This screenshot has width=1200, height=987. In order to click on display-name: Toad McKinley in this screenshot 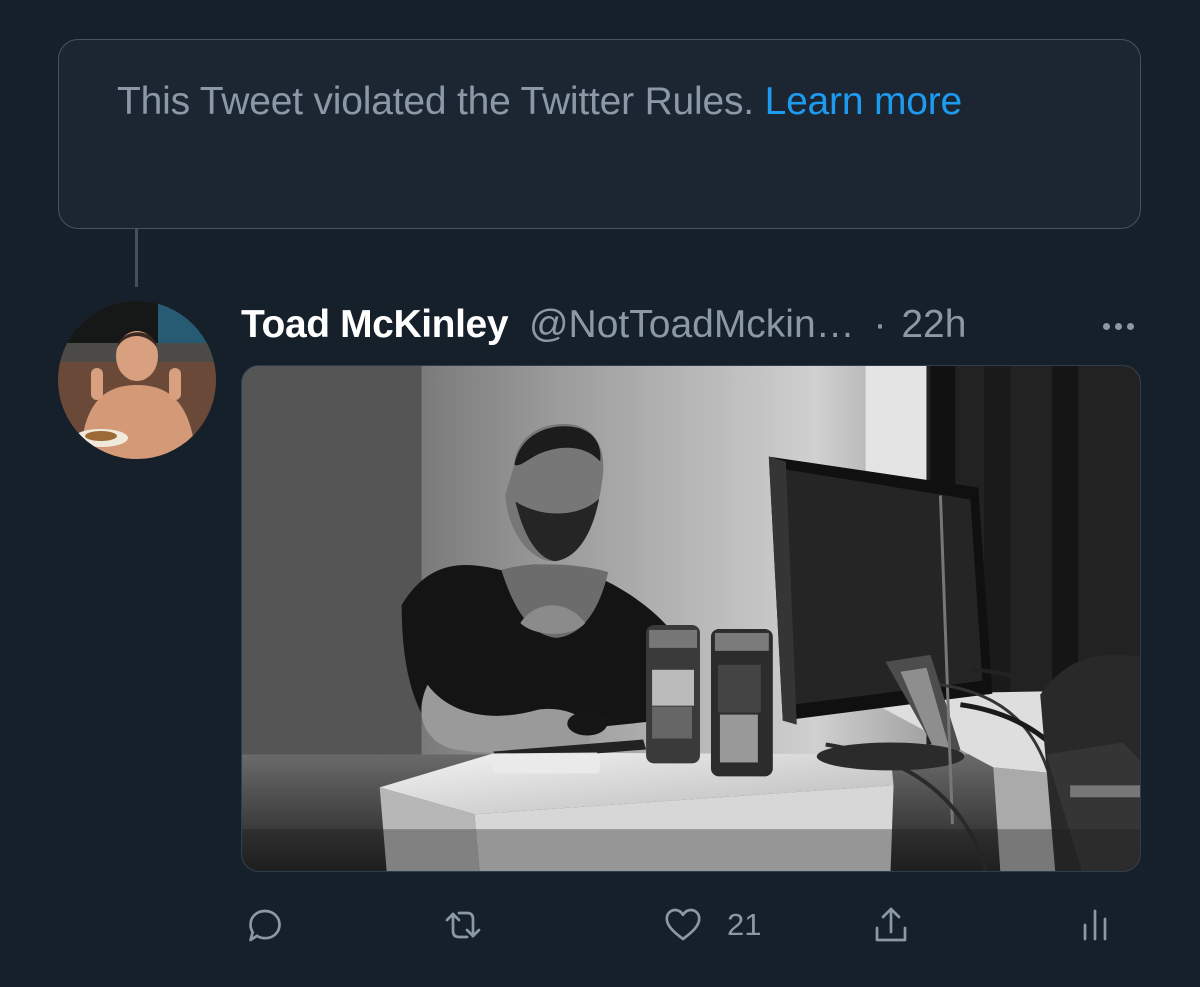, I will do `click(375, 324)`.